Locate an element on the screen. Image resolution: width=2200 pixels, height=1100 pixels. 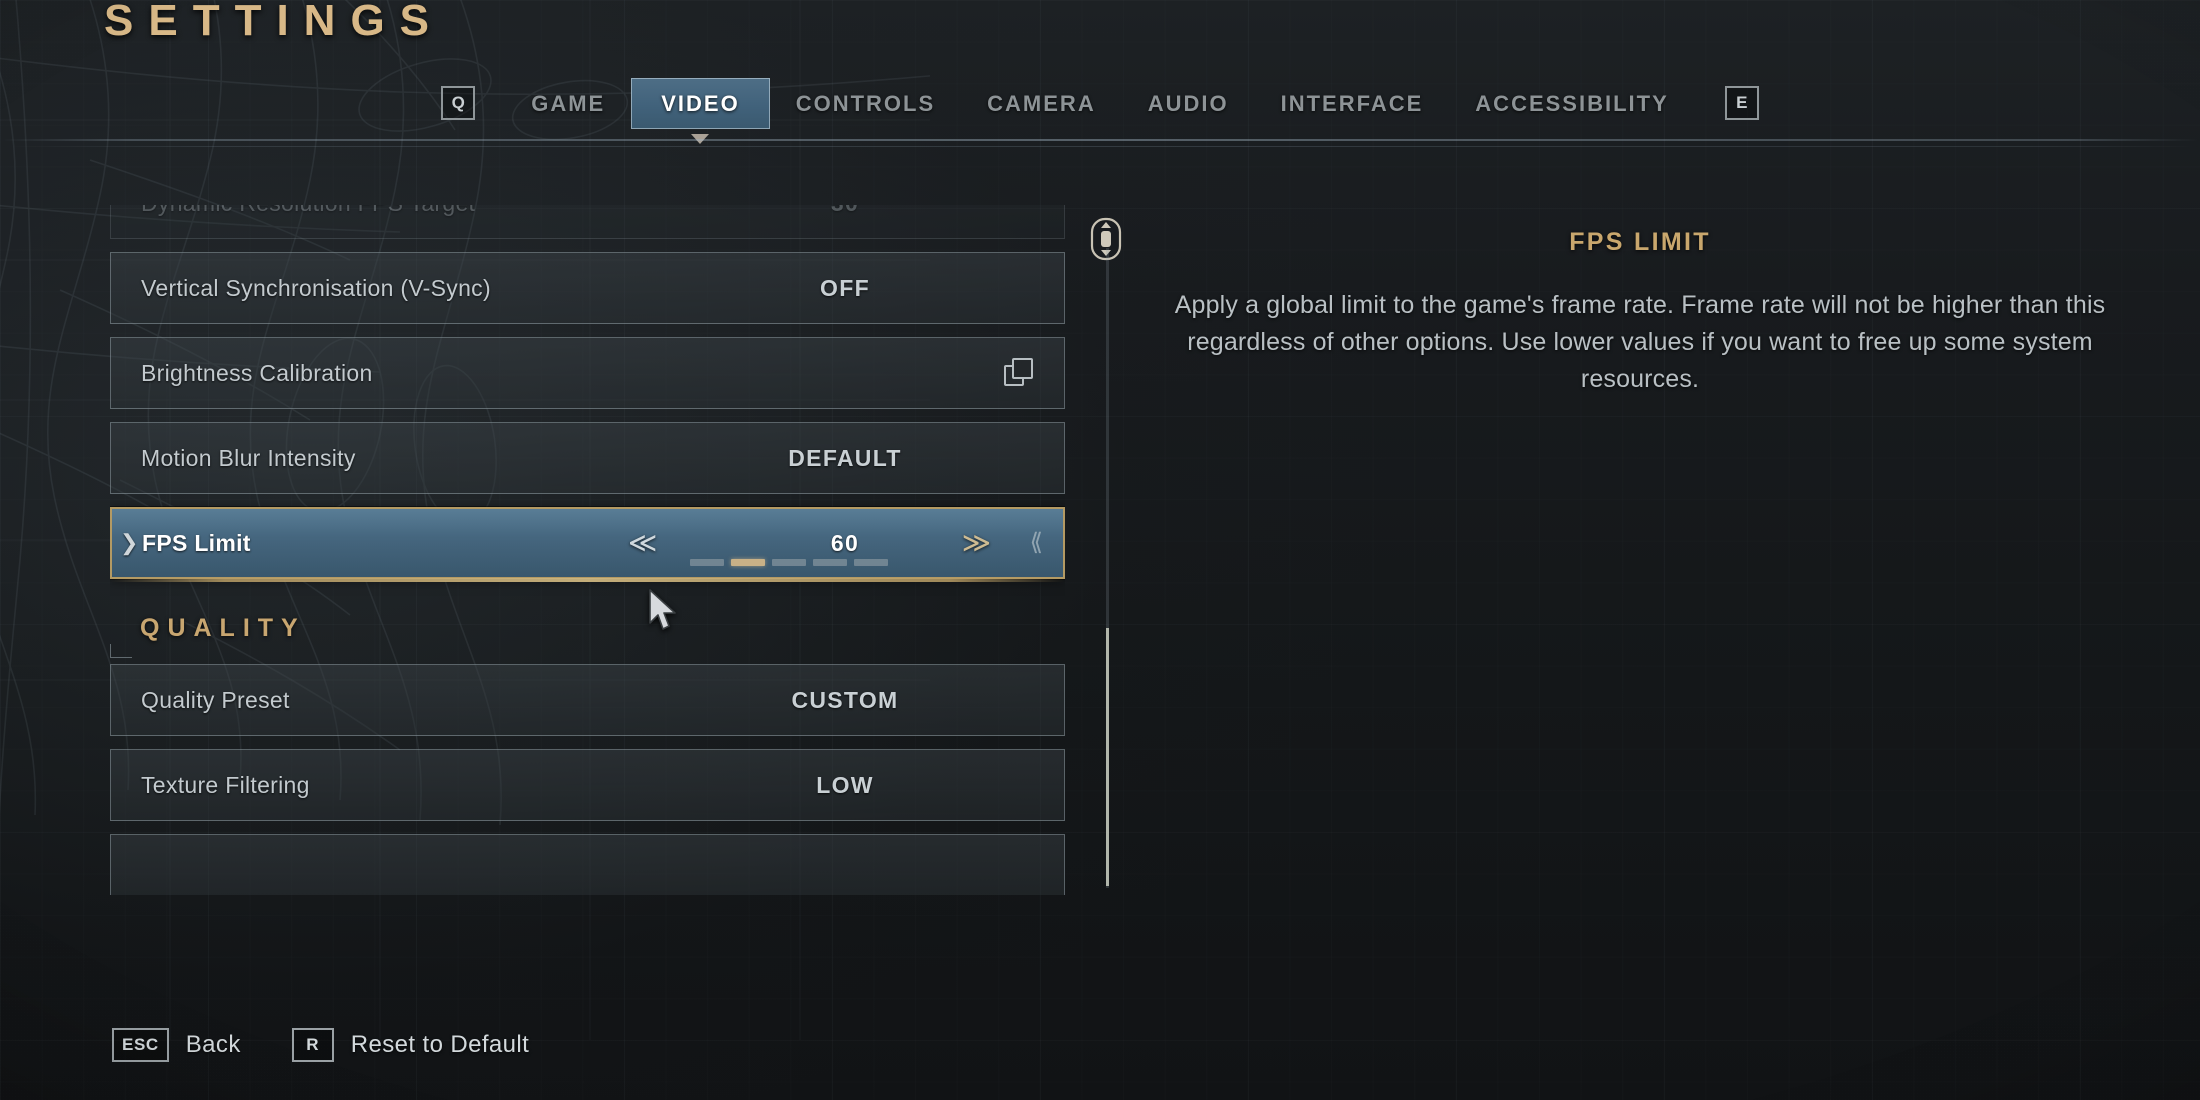
tab-accessibility: ACCESSIBILITY is located at coordinates (1571, 103).